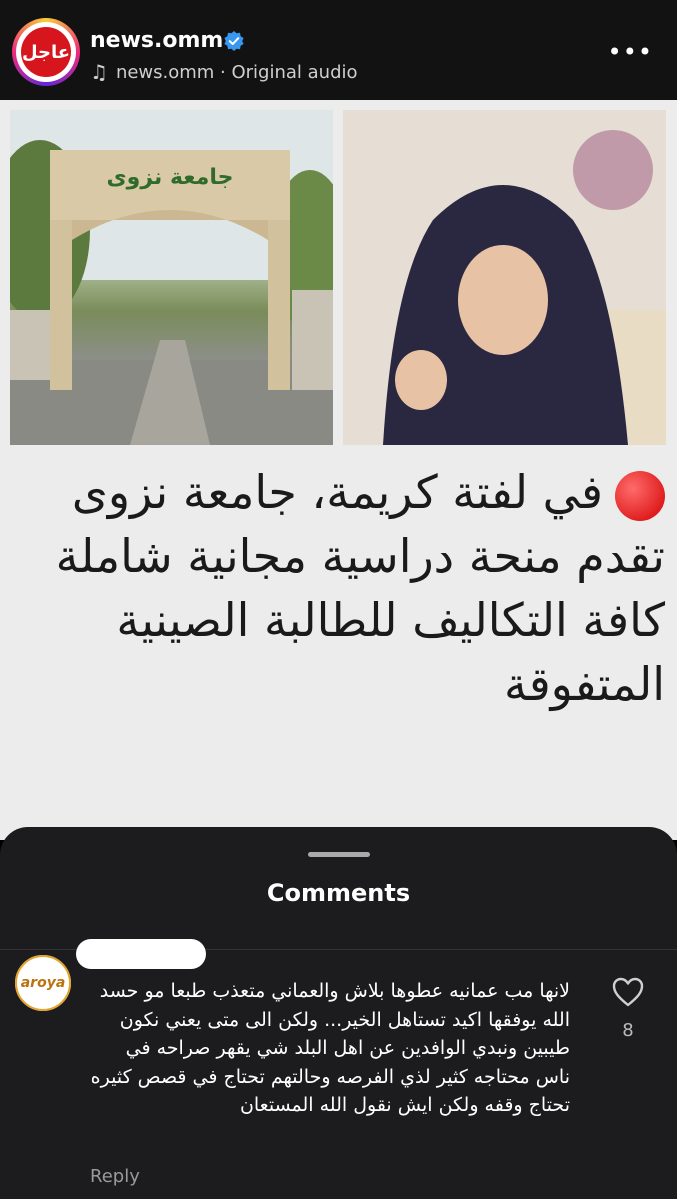  What do you see at coordinates (99, 72) in the screenshot?
I see `music-note-icon: ♫` at bounding box center [99, 72].